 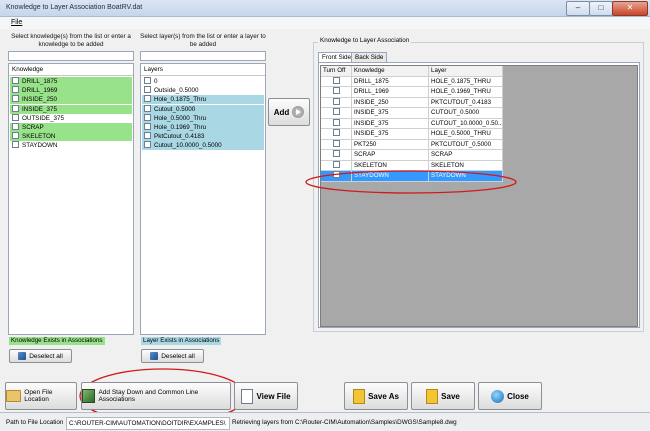 I want to click on table-row: INSIDE_375 CUTOUT_0.5000, so click(x=412, y=113).